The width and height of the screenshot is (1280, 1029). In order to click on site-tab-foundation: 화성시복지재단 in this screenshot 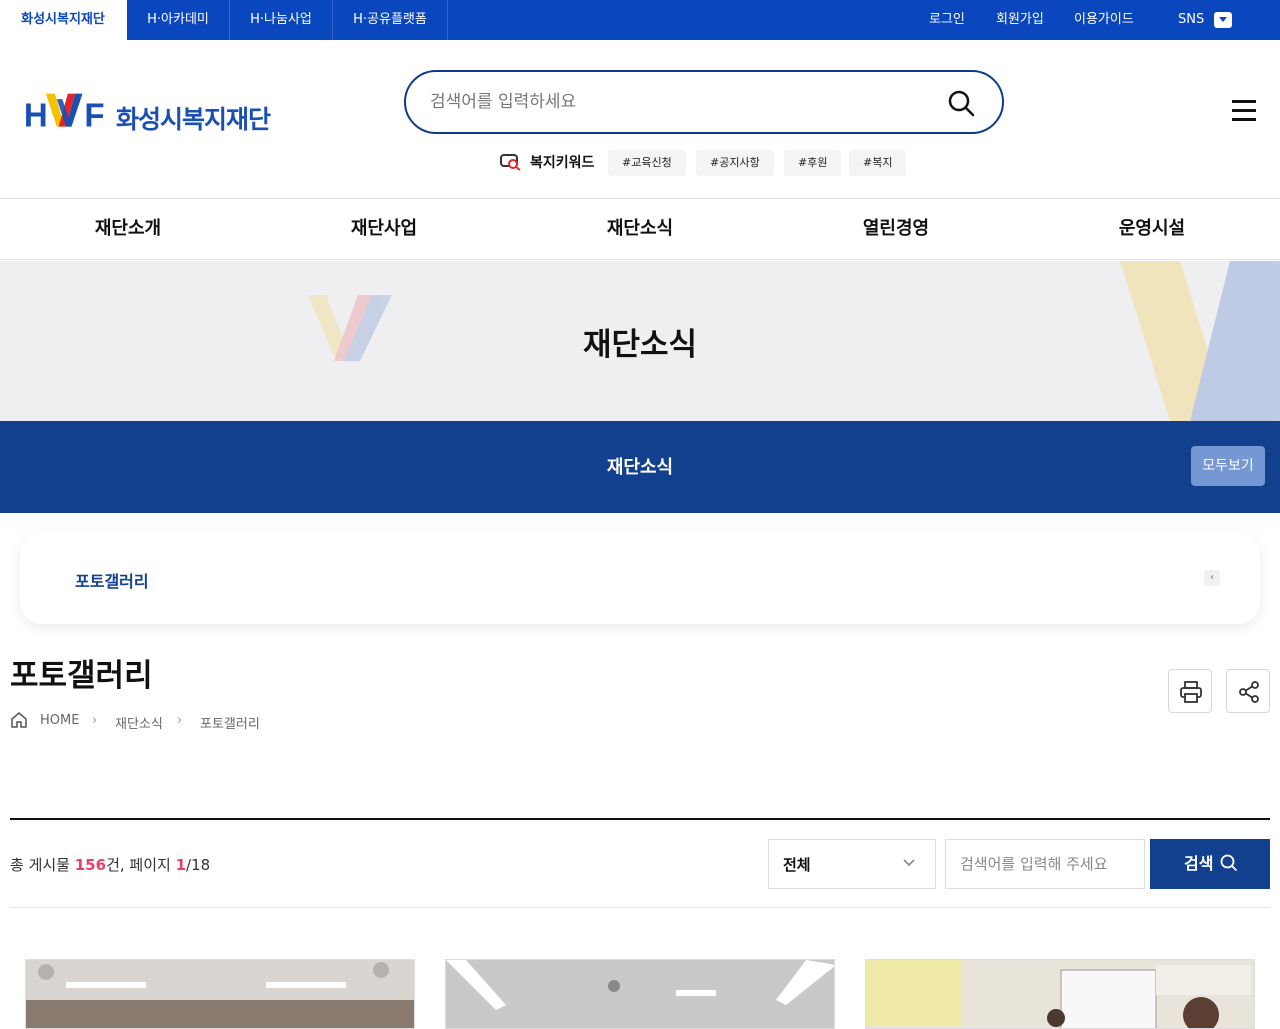, I will do `click(63, 20)`.